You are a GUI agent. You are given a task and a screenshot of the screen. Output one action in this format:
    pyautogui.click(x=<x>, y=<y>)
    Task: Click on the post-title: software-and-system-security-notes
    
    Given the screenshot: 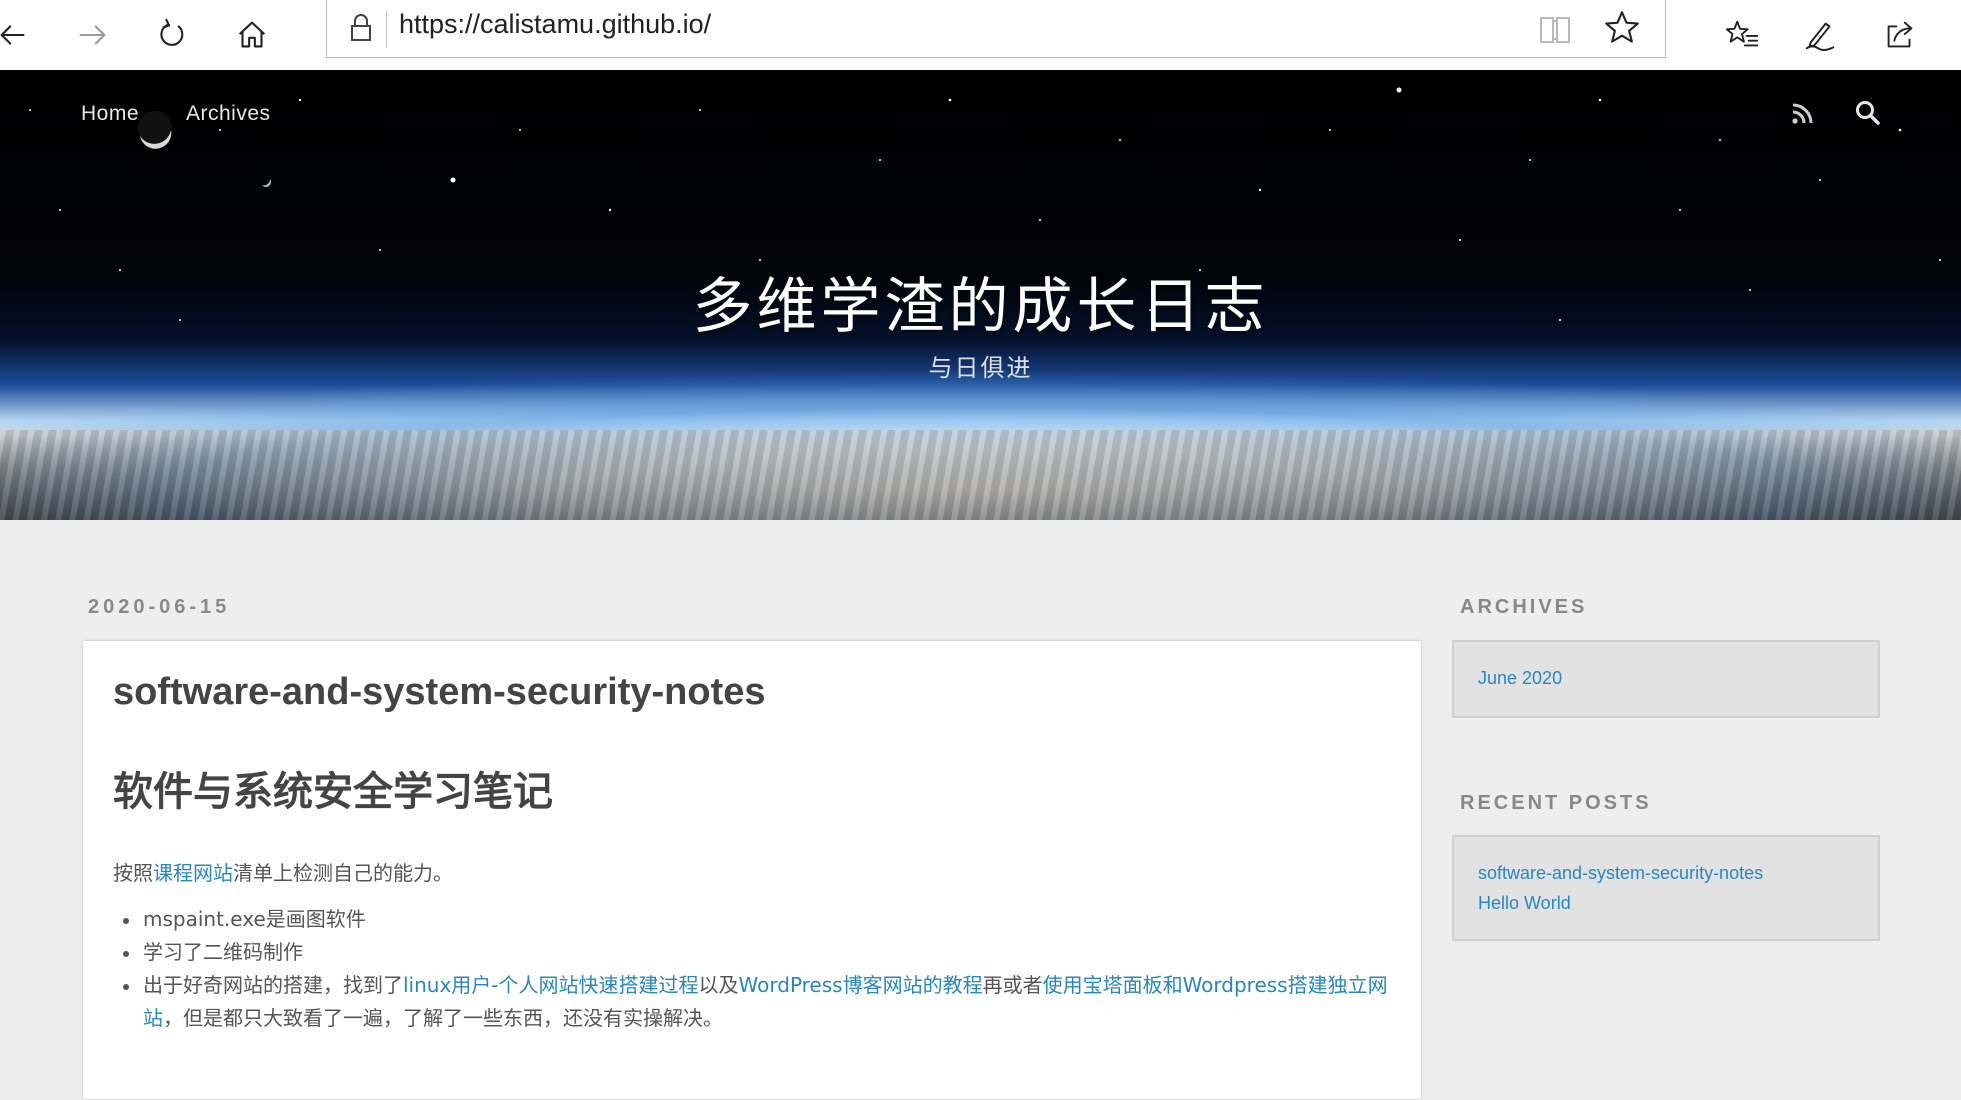 What is the action you would take?
    pyautogui.click(x=439, y=692)
    